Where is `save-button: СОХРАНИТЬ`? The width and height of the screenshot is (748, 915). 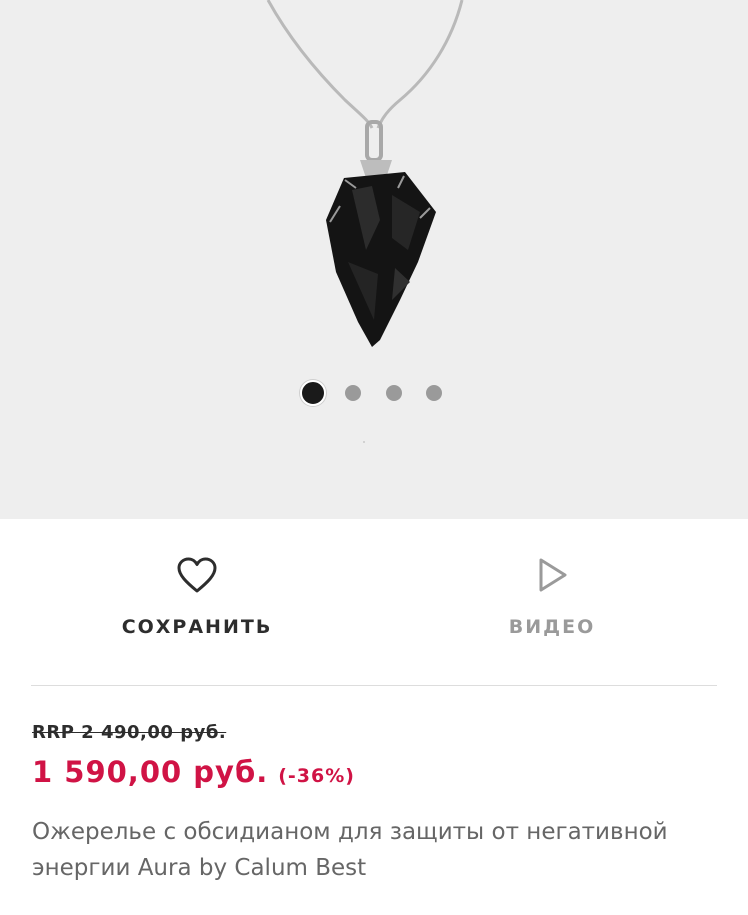
save-button: СОХРАНИТЬ is located at coordinates (197, 597).